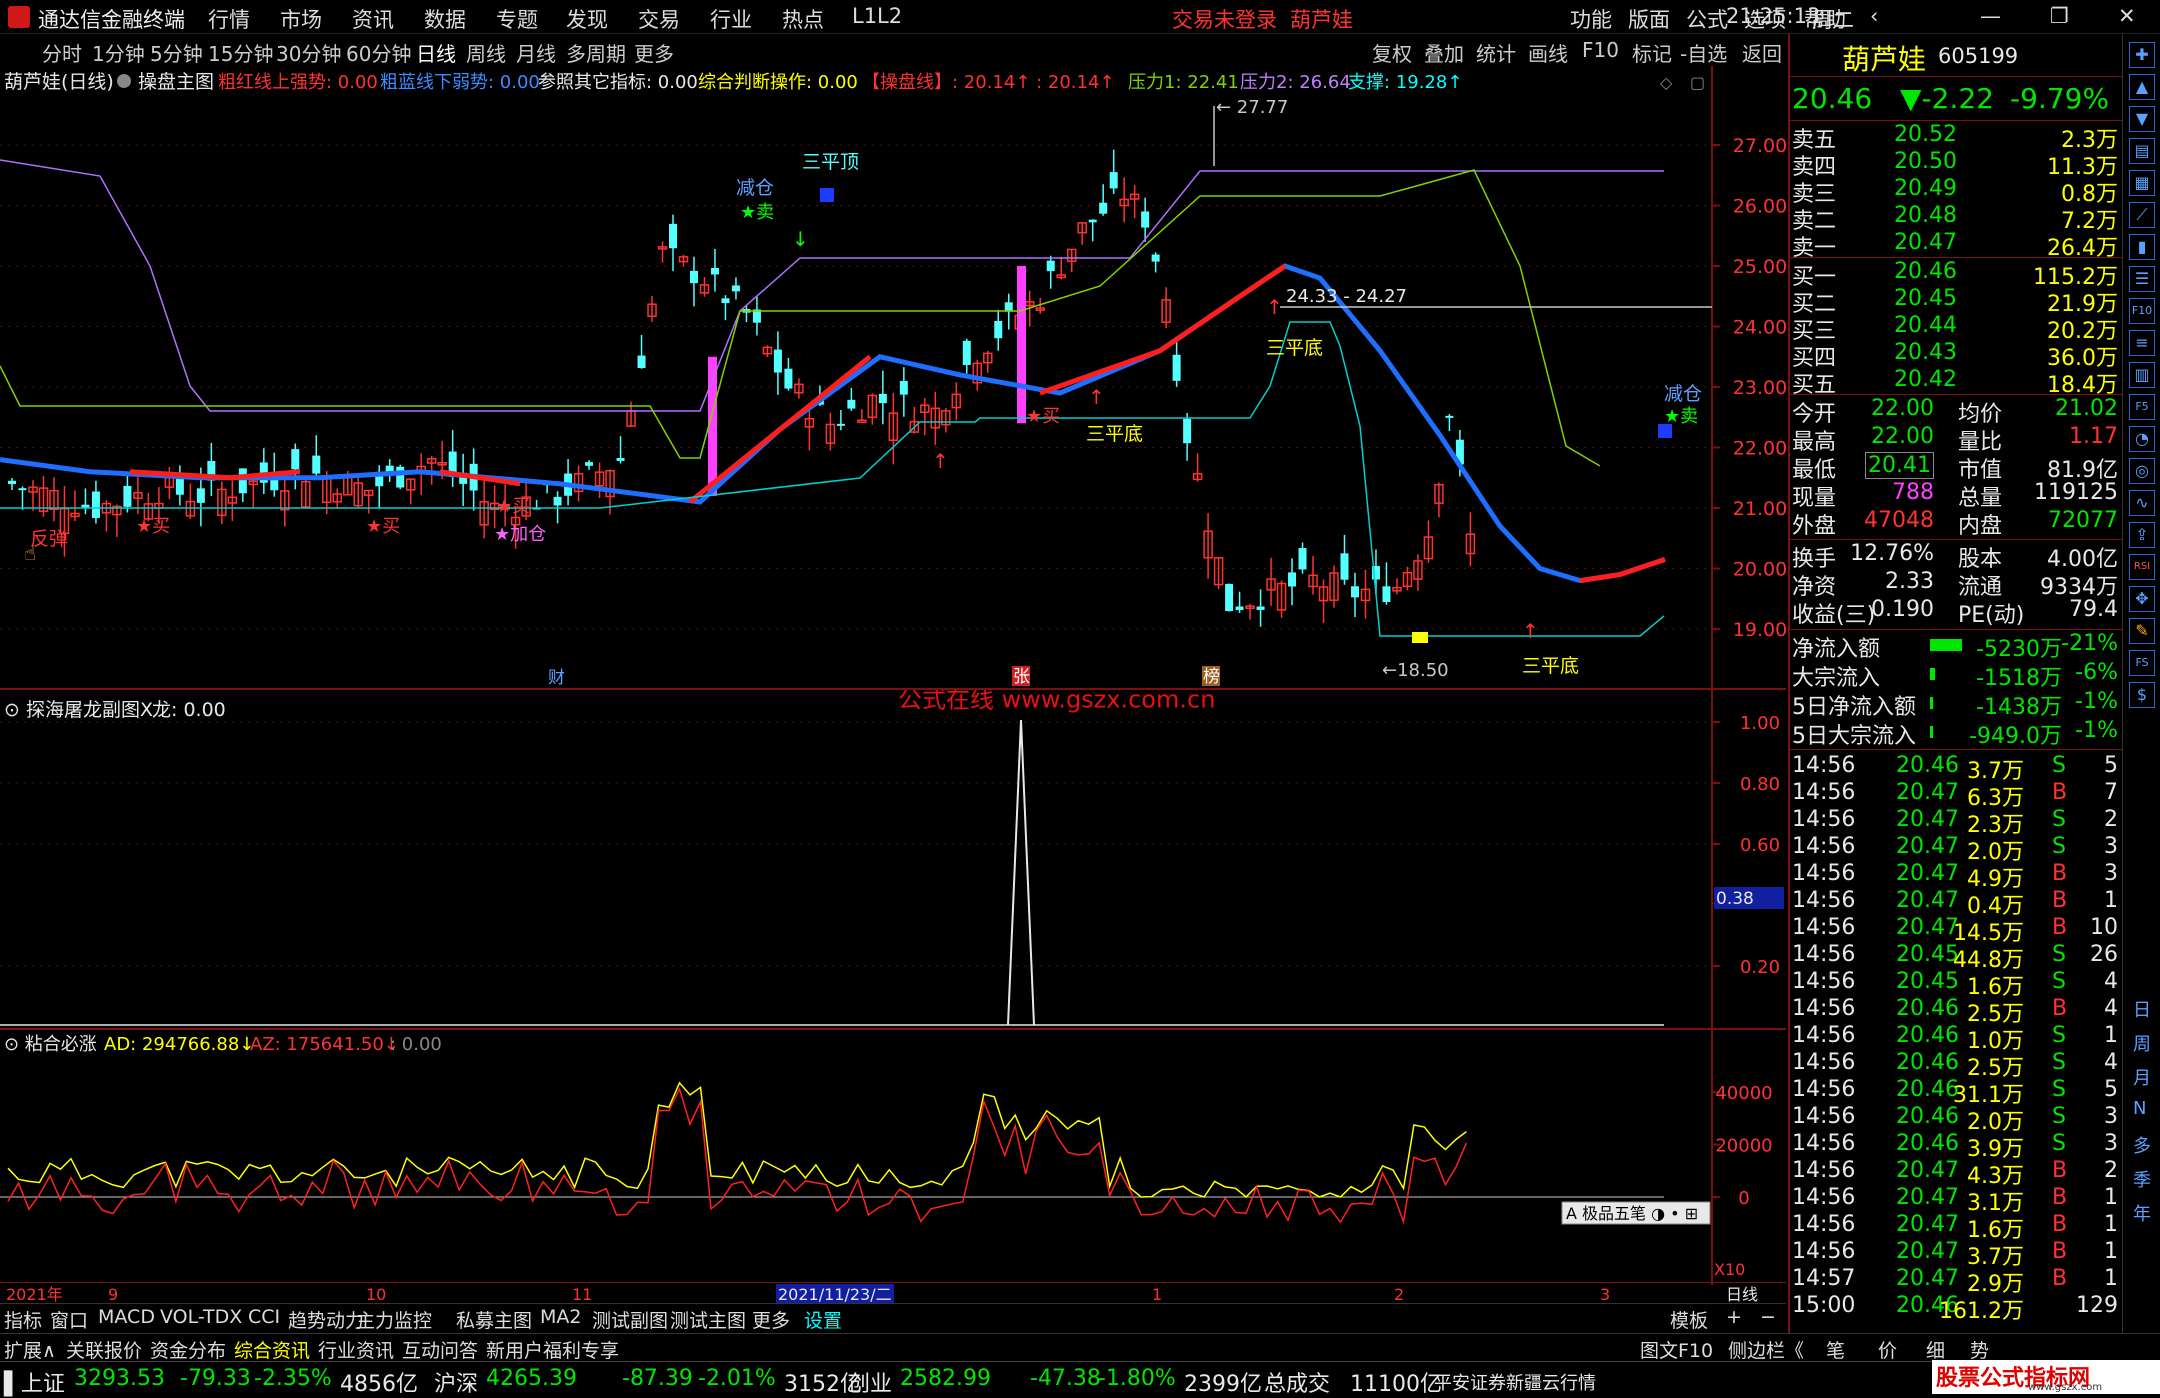 Image resolution: width=2160 pixels, height=1398 pixels. I want to click on menu-item-1: 市场, so click(301, 19).